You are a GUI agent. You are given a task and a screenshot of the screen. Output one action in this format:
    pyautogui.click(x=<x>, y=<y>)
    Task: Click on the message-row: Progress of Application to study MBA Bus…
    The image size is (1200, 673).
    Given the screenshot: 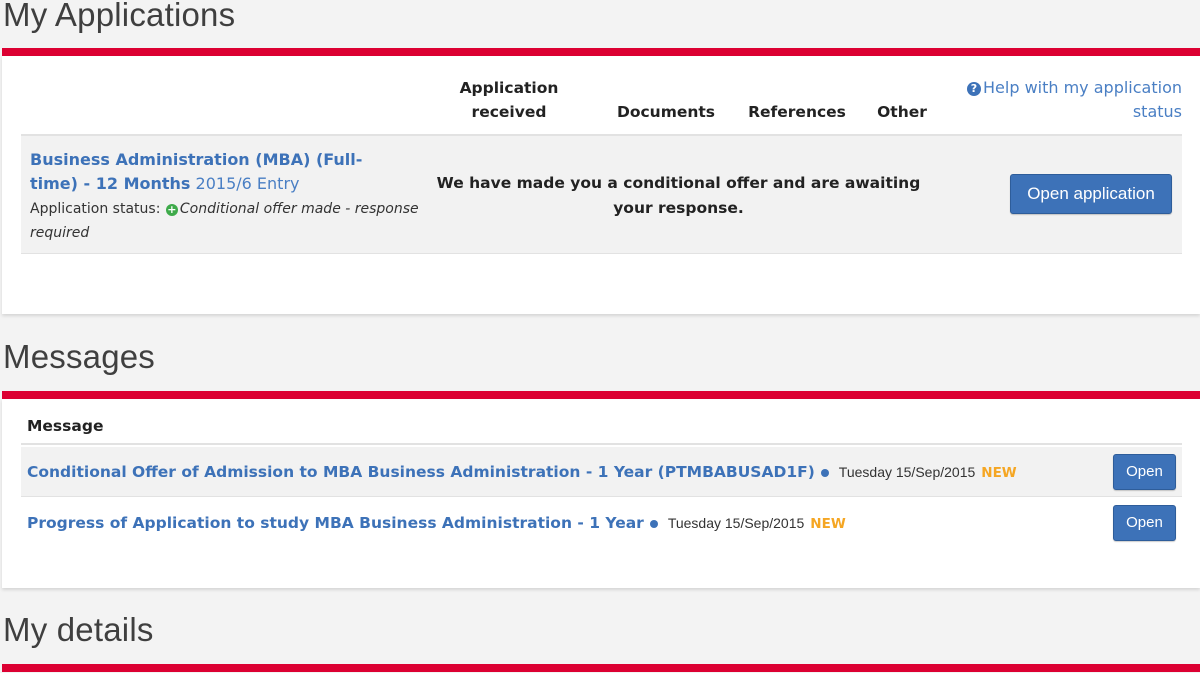 What is the action you would take?
    pyautogui.click(x=601, y=523)
    